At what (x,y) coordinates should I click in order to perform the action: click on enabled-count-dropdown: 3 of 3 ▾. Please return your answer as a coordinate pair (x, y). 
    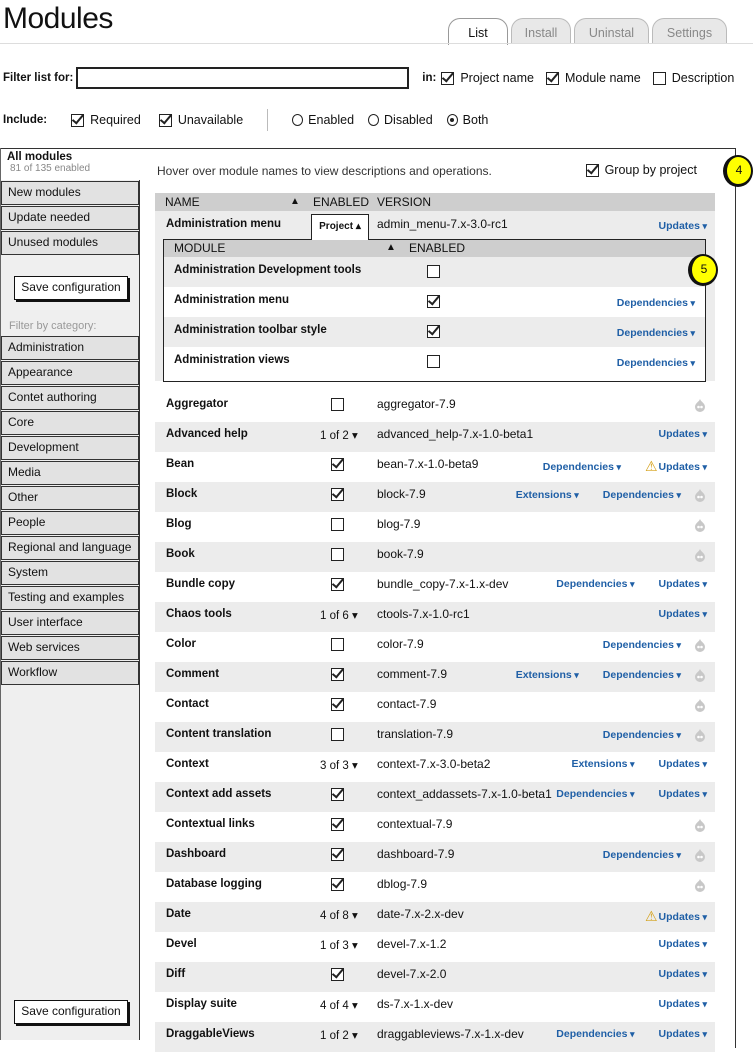
    Looking at the image, I should click on (339, 765).